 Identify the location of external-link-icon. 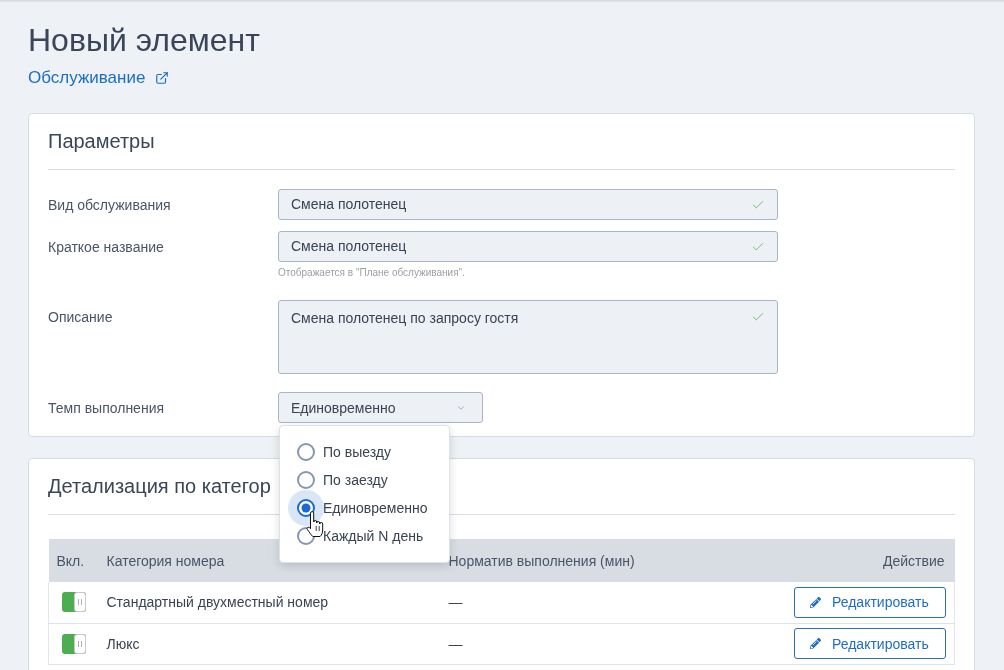
(162, 78).